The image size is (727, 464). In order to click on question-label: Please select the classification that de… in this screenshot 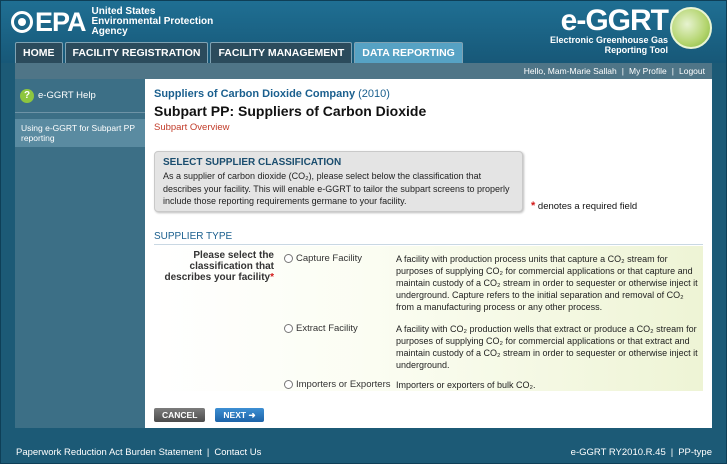, I will do `click(214, 266)`.